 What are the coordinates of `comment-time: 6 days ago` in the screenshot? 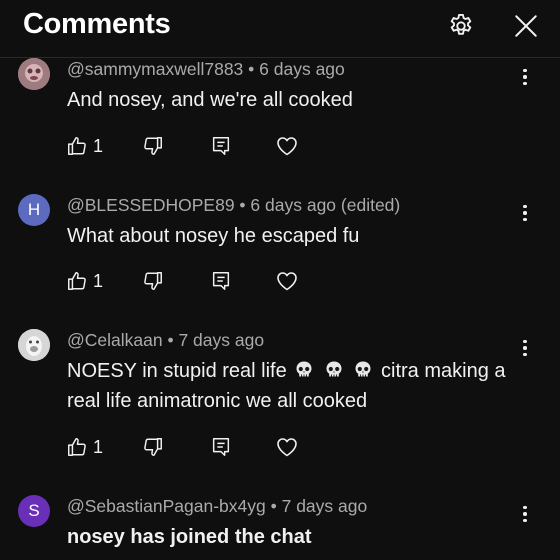 It's located at (302, 69).